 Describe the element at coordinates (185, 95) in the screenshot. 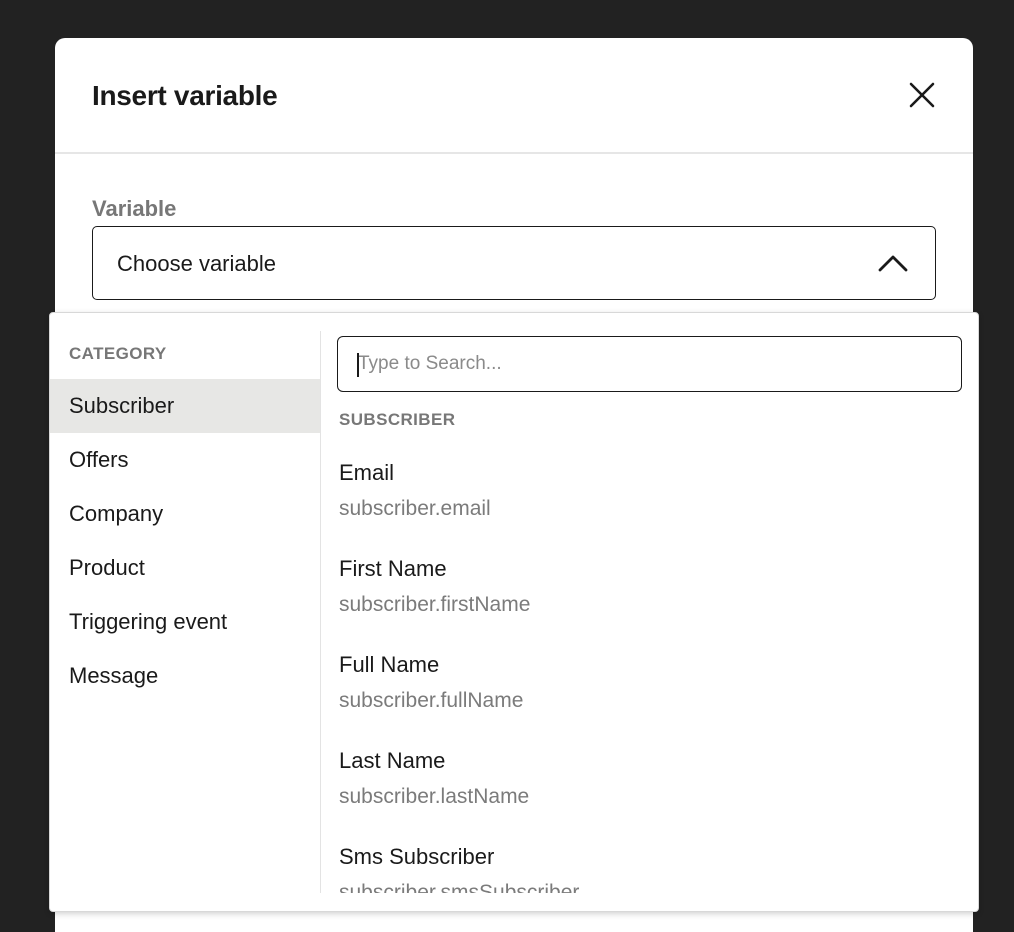

I see `modal-title: Insert variable` at that location.